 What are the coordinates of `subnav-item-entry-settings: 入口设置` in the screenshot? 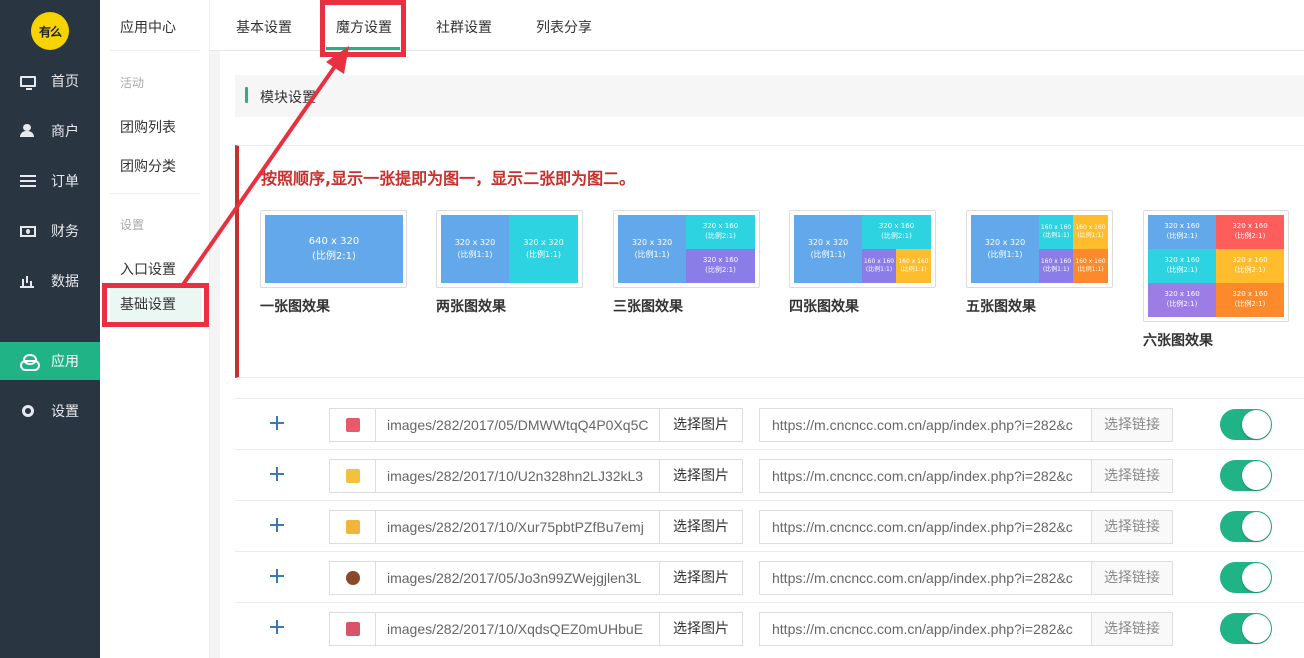 It's located at (148, 269).